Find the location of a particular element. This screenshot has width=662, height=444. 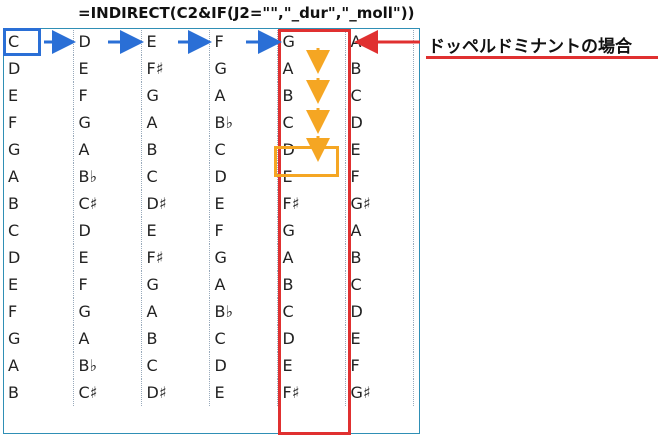

callout-underline is located at coordinates (542, 57).